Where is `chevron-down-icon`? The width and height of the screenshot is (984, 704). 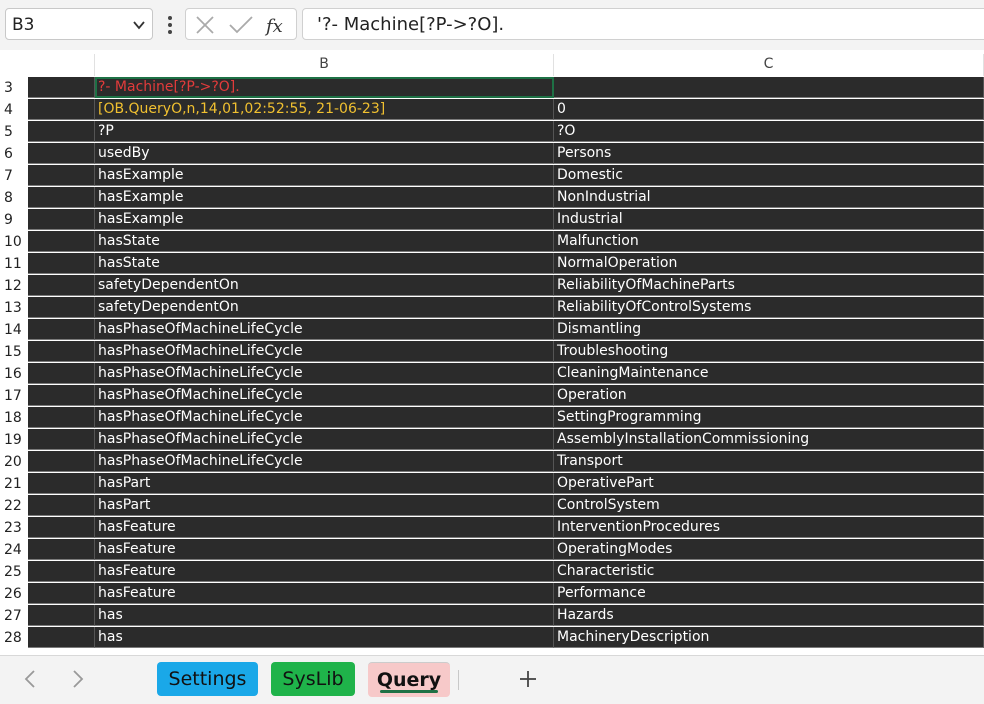
chevron-down-icon is located at coordinates (139, 25).